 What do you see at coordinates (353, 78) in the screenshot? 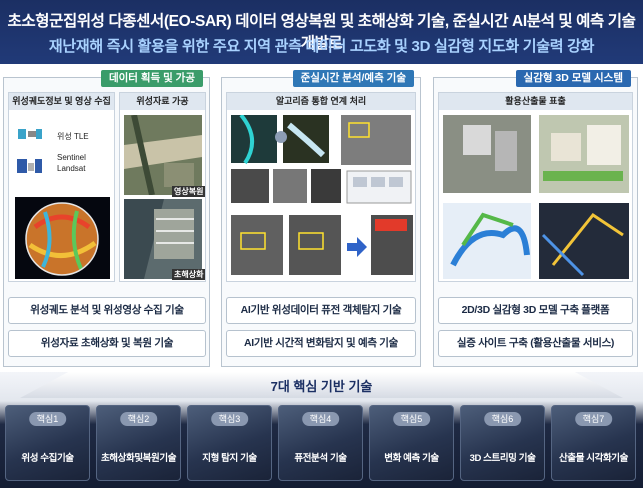
I see `panel-tag-analysis: 준실시간 분석/예측 기술` at bounding box center [353, 78].